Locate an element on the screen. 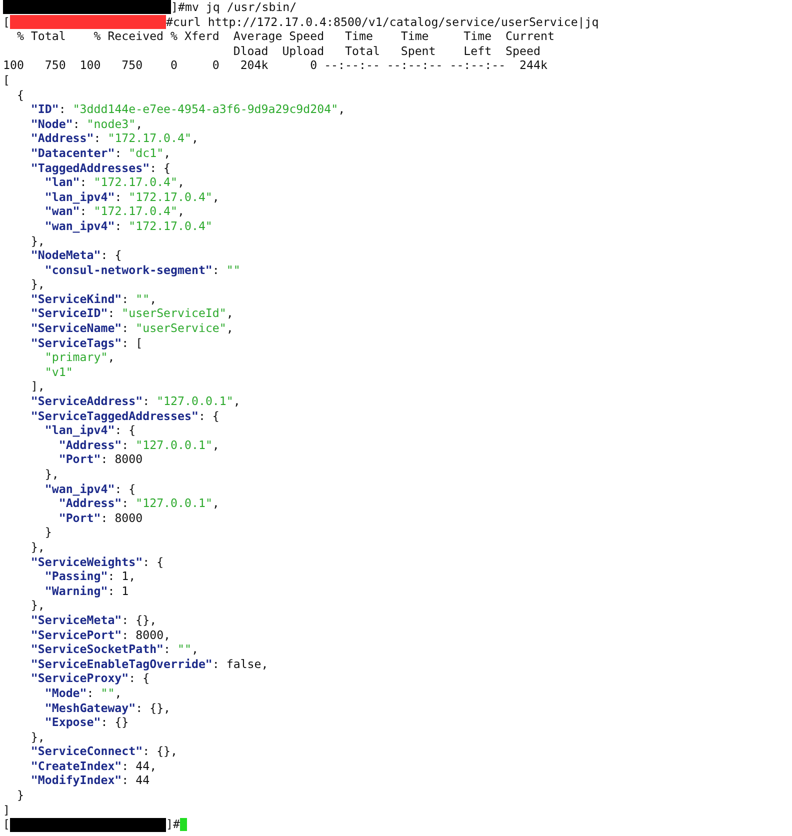  json-line: ], is located at coordinates (38, 386).